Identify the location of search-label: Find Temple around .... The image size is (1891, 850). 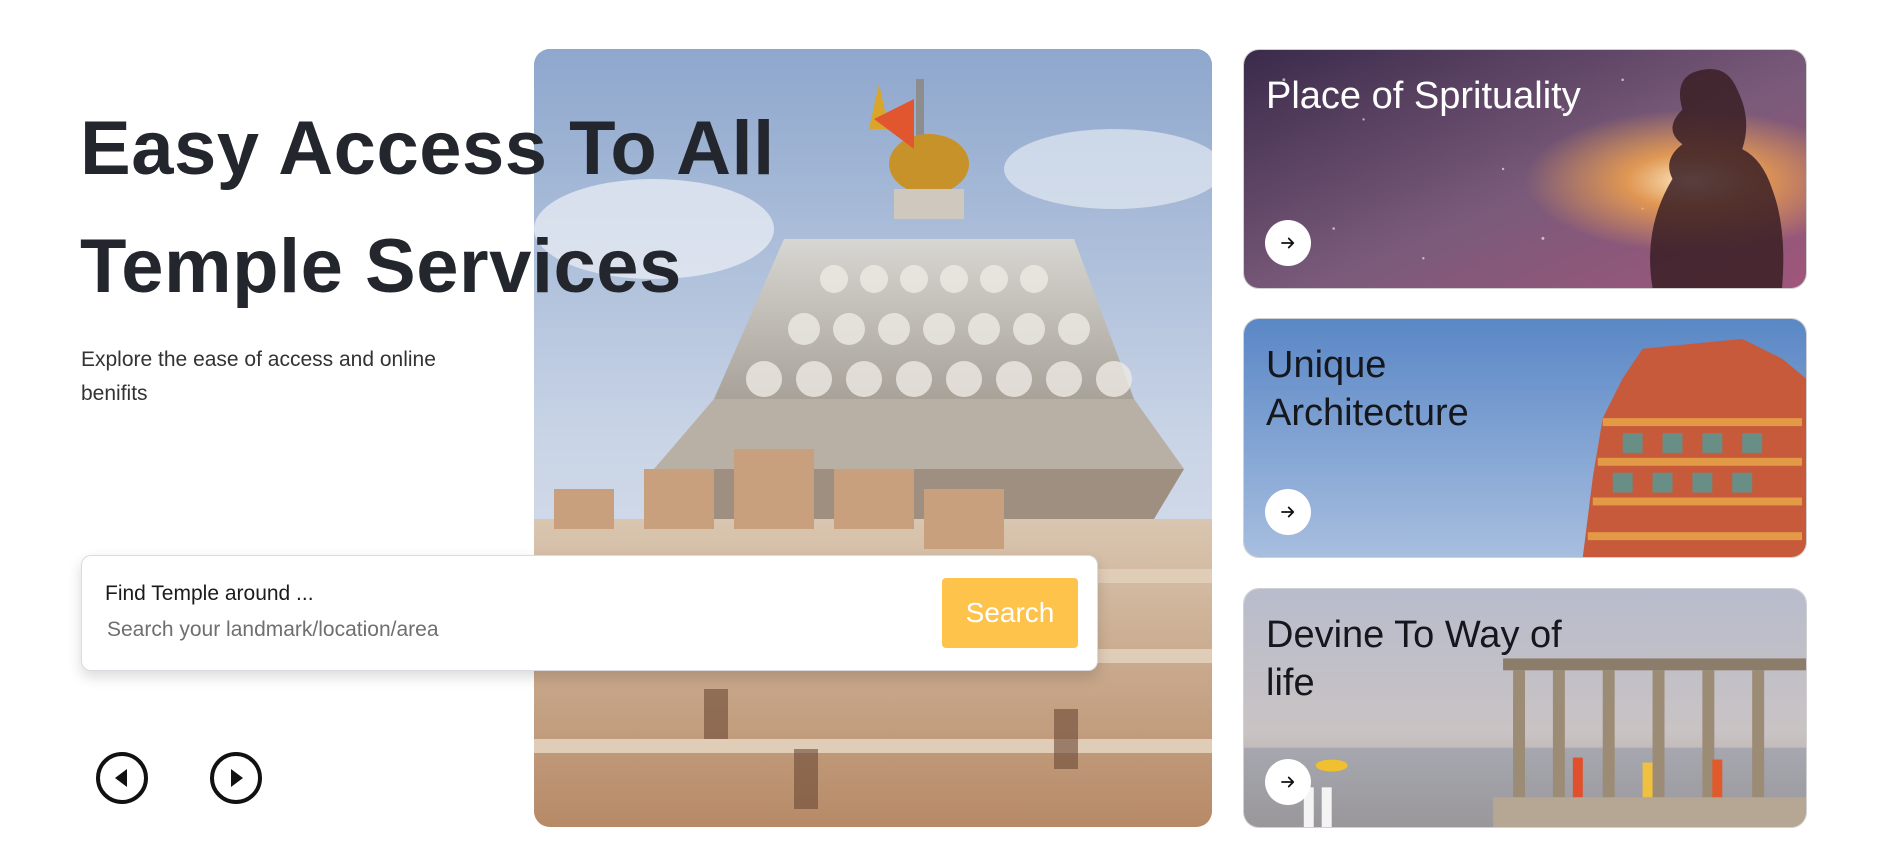
(209, 593).